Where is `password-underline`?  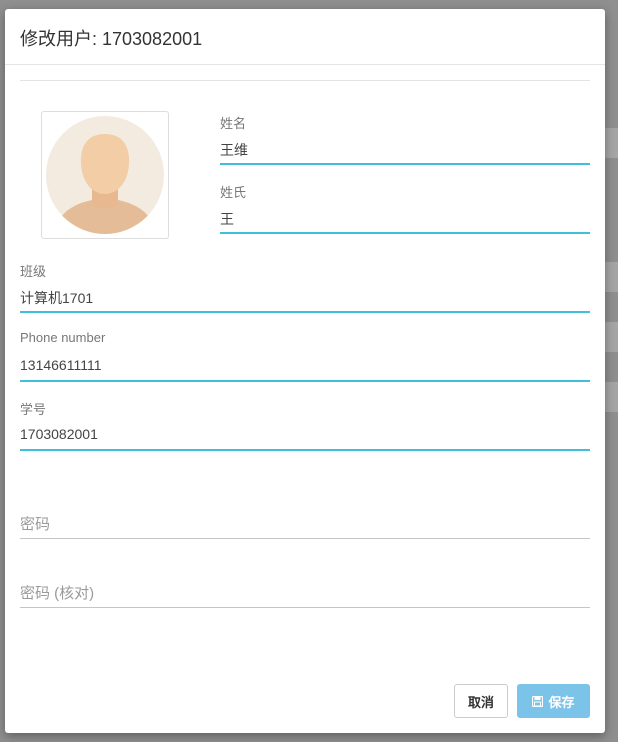 password-underline is located at coordinates (305, 538).